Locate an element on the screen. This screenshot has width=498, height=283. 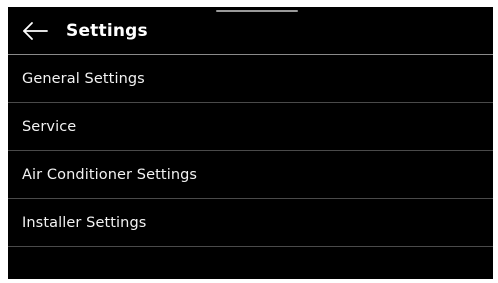
arrow-left-icon is located at coordinates (35, 31).